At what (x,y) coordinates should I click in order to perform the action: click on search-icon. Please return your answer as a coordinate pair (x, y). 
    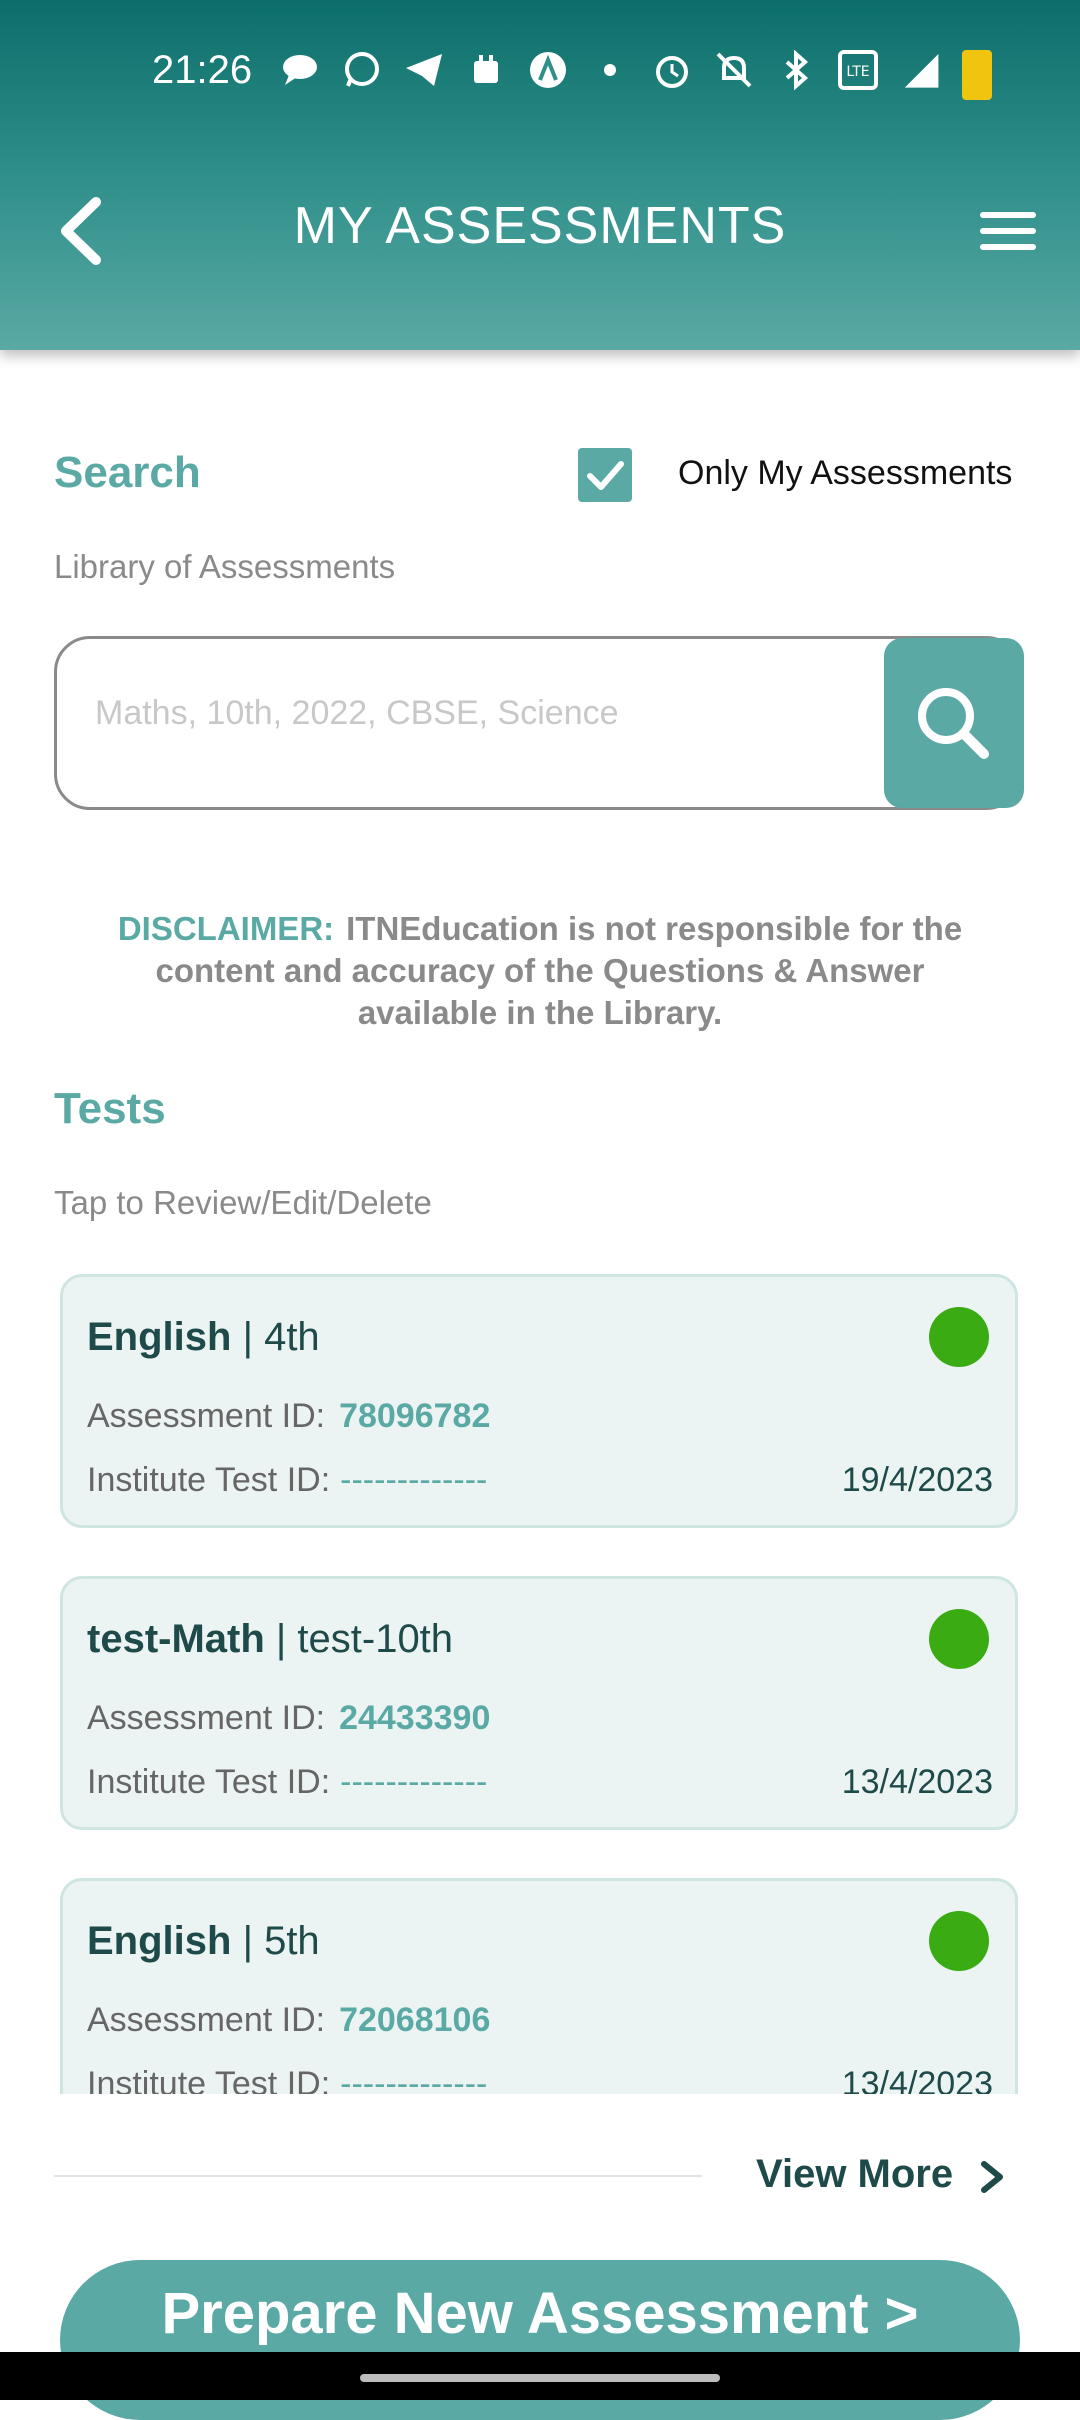
    Looking at the image, I should click on (953, 723).